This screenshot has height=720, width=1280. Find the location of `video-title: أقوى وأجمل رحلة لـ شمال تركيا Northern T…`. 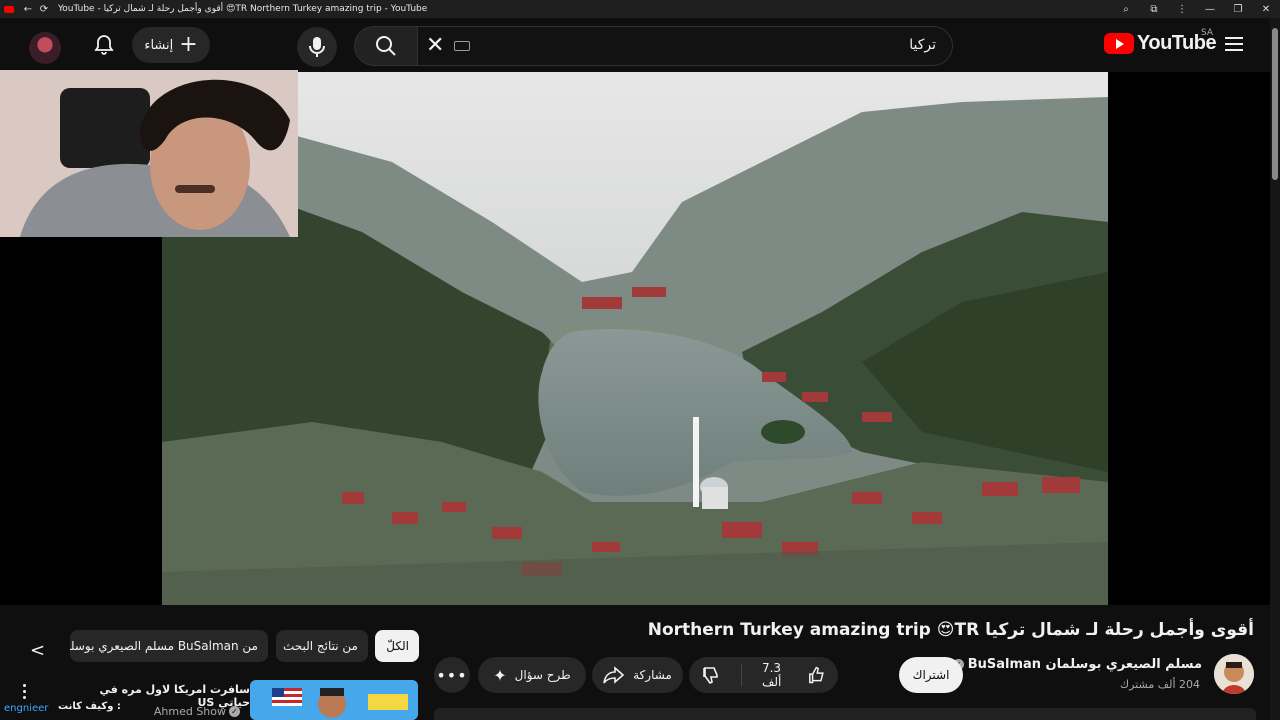

video-title: أقوى وأجمل رحلة لـ شمال تركيا Northern T… is located at coordinates (950, 630).